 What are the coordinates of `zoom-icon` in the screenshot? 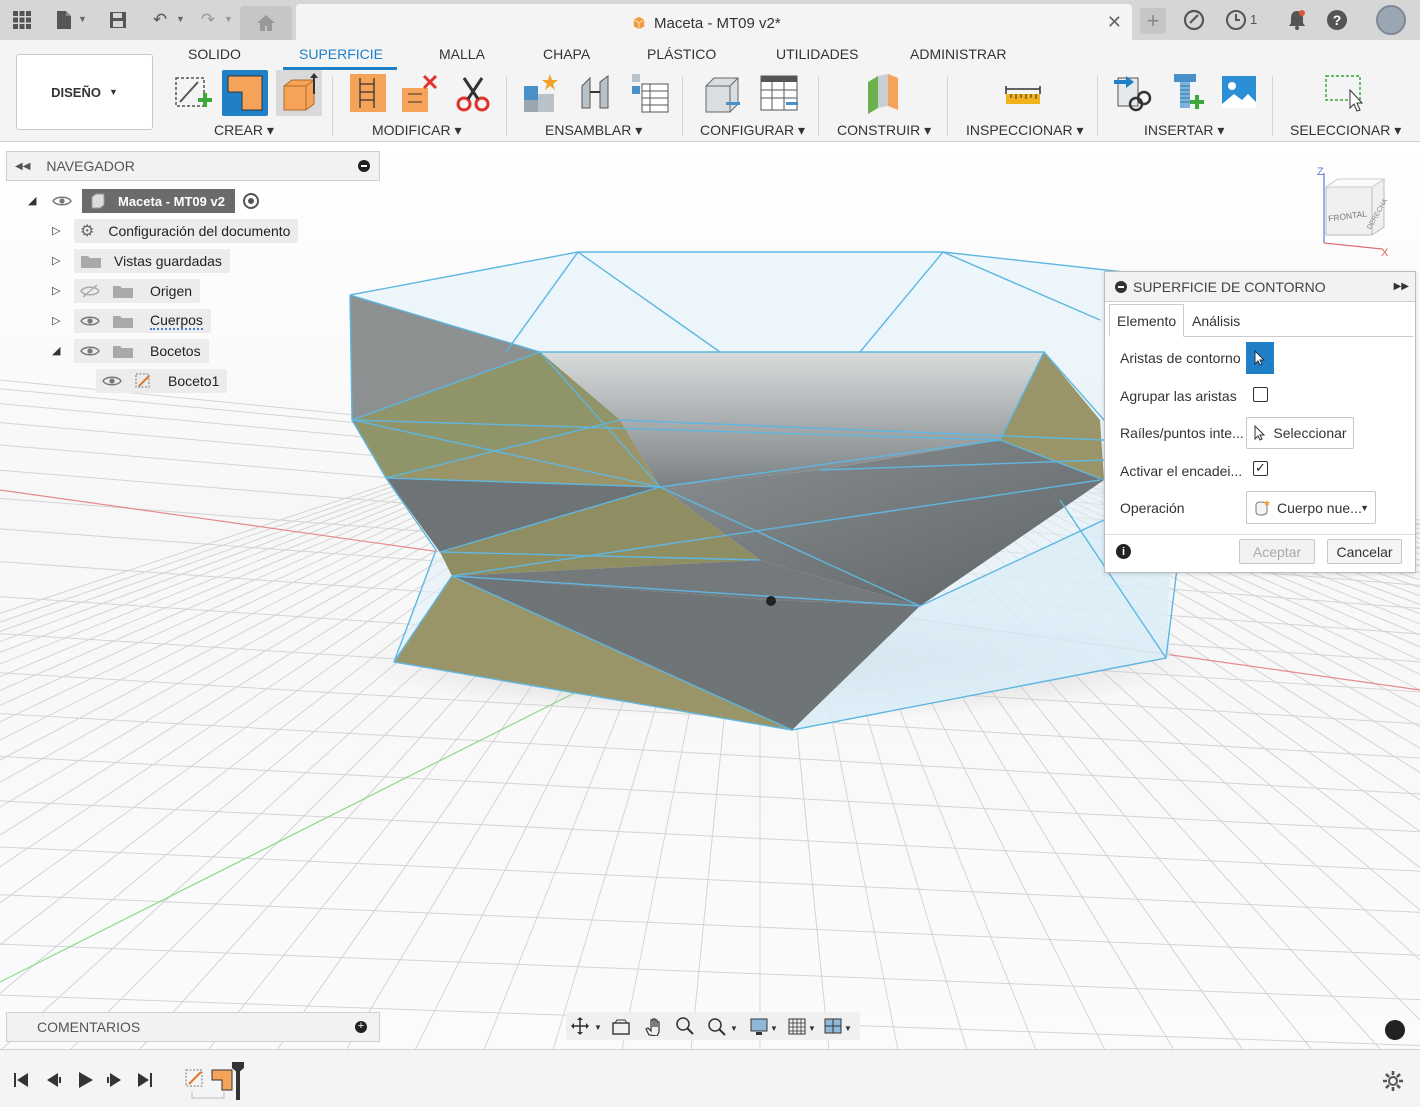 It's located at (685, 1026).